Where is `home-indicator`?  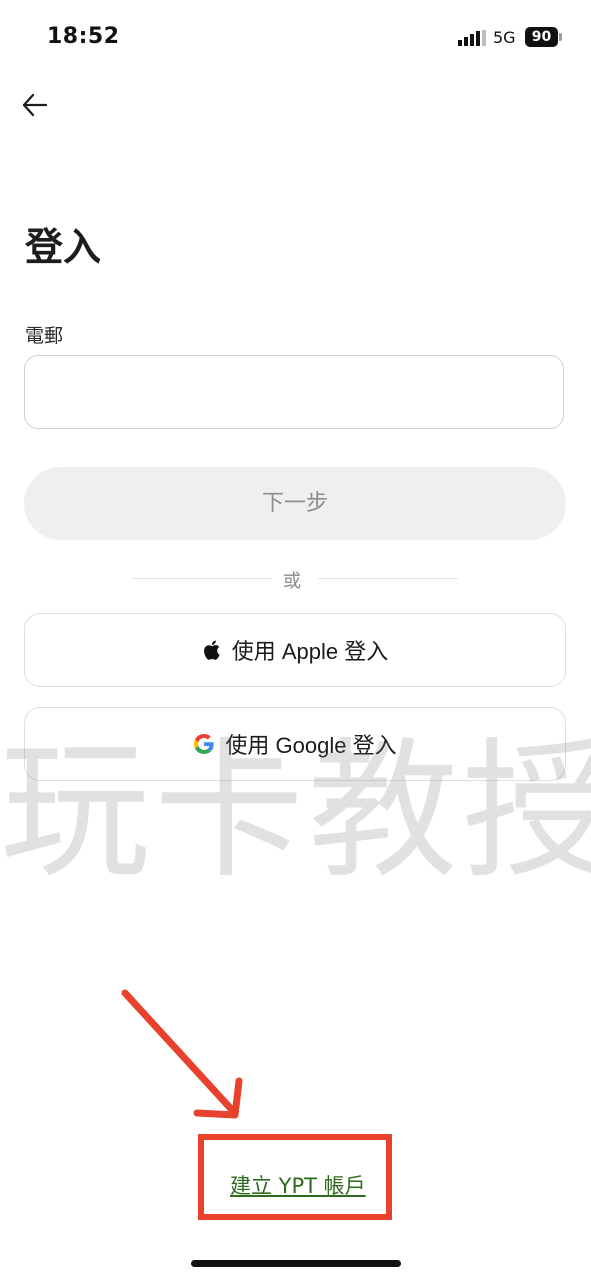
home-indicator is located at coordinates (296, 1263).